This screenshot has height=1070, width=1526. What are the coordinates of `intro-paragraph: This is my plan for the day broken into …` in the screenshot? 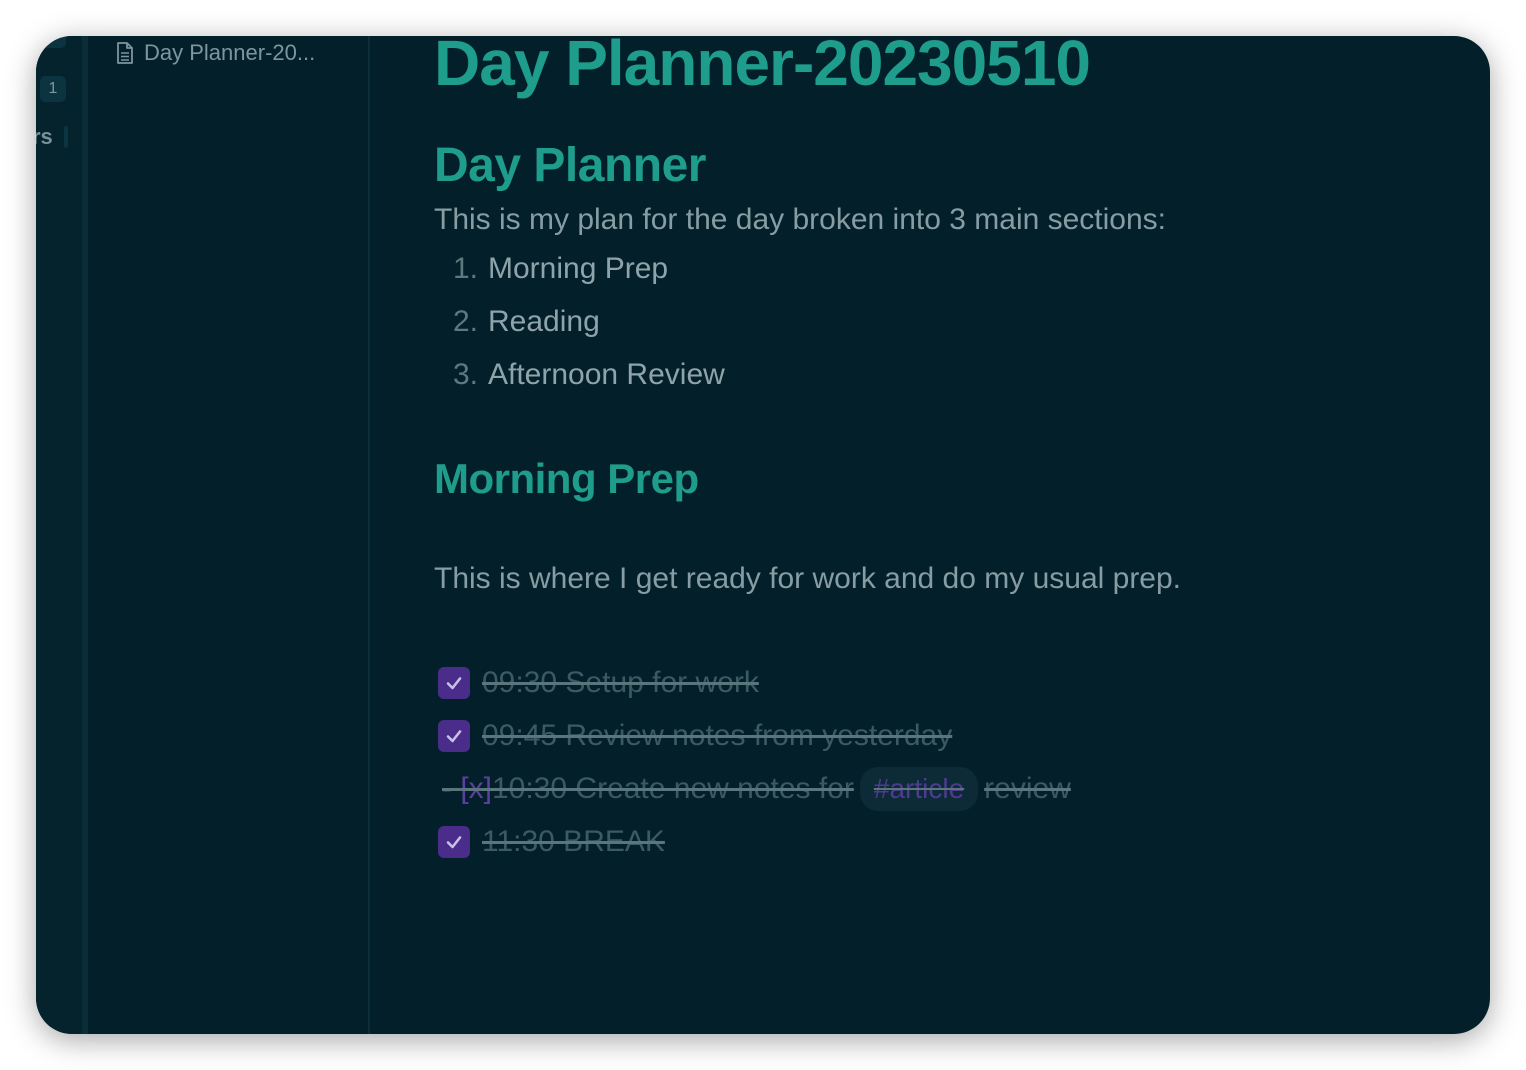 It's located at (800, 219).